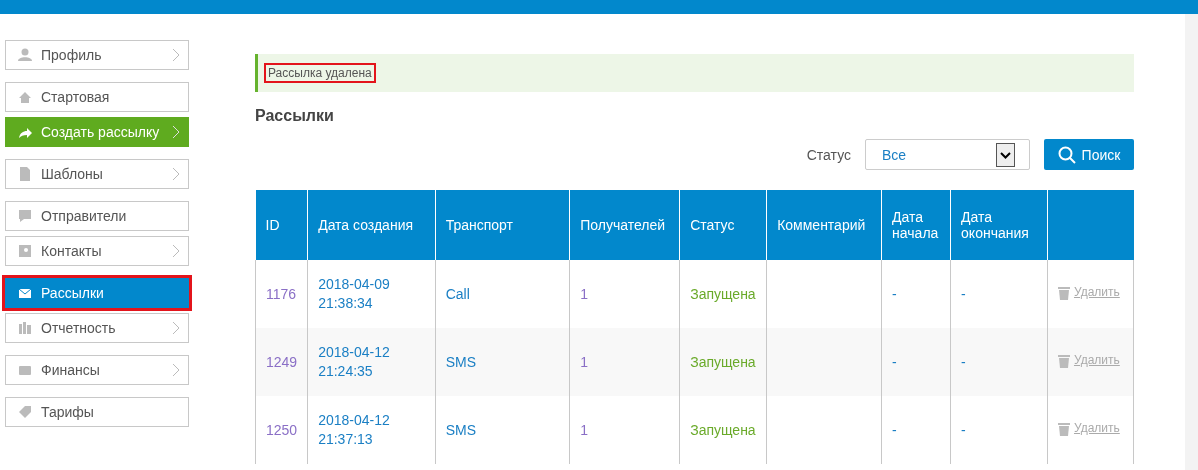 The width and height of the screenshot is (1198, 470). I want to click on home-icon, so click(25, 97).